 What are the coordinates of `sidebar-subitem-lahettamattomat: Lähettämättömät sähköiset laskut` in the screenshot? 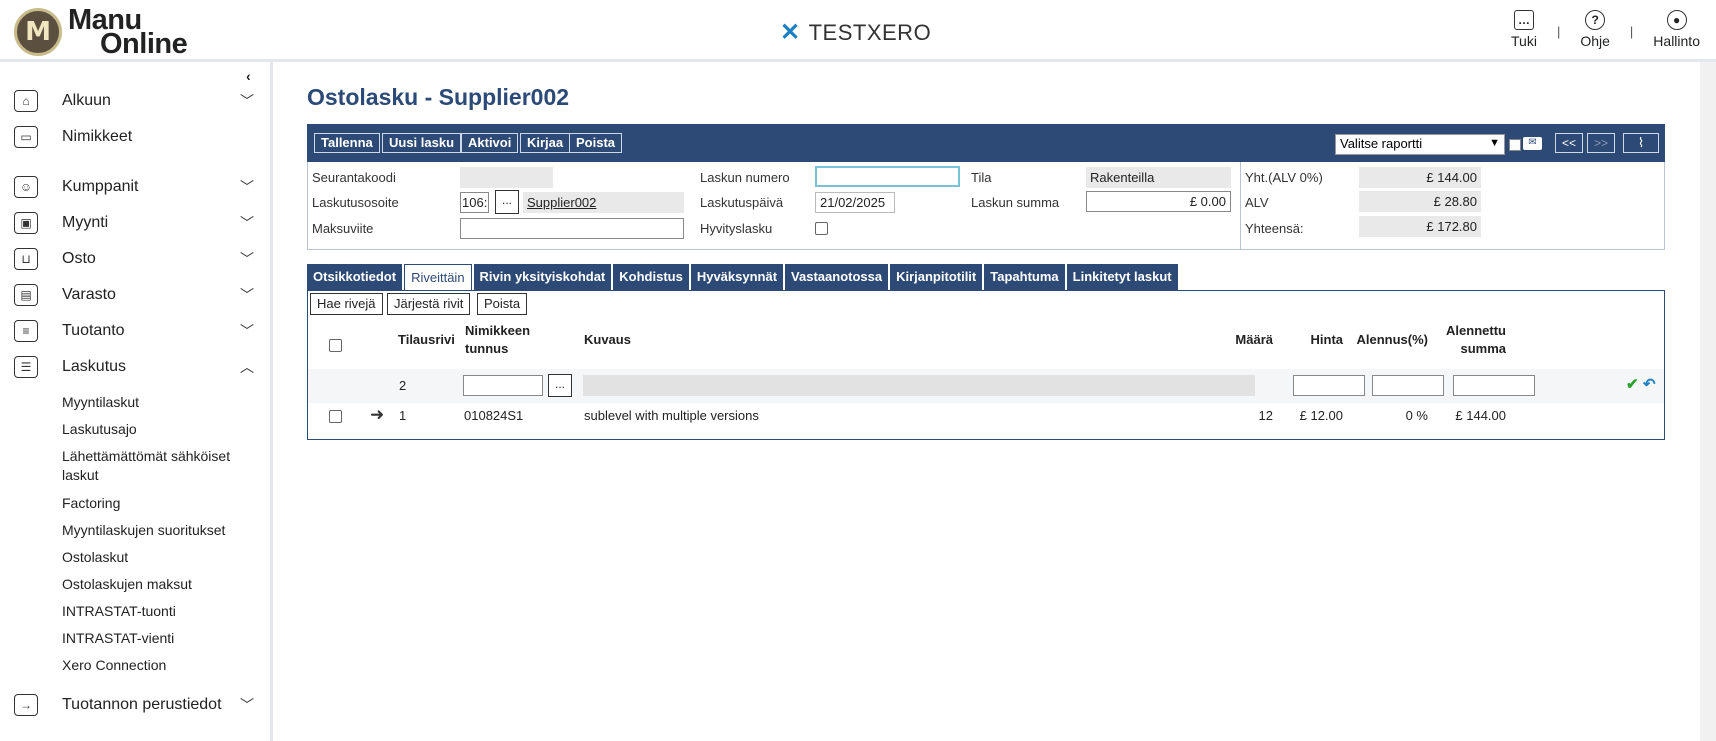 It's located at (164, 466).